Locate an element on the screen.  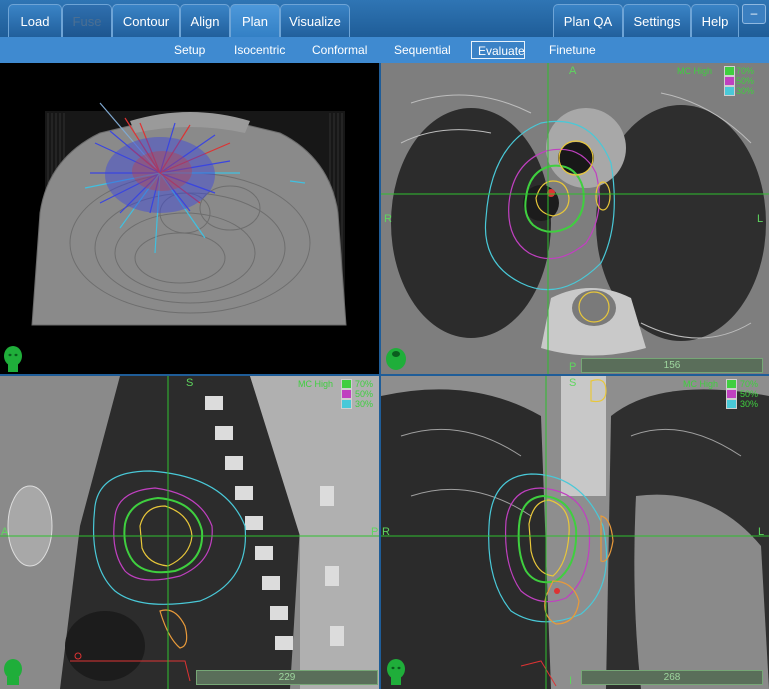
subtab-conformal: Conformal is located at coordinates (339, 50).